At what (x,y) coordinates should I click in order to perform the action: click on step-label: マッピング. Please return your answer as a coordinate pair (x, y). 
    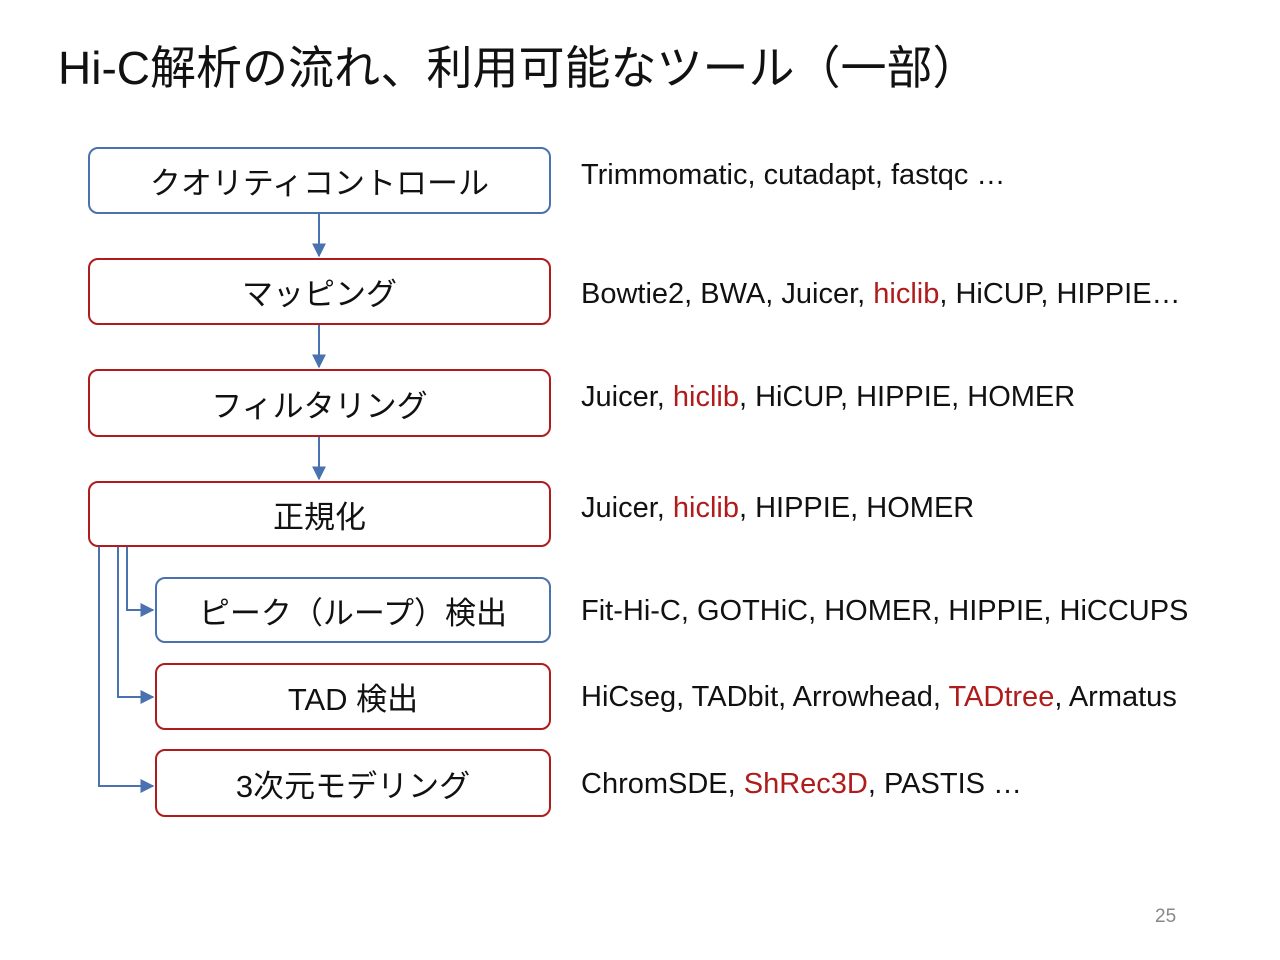
    Looking at the image, I should click on (319, 294).